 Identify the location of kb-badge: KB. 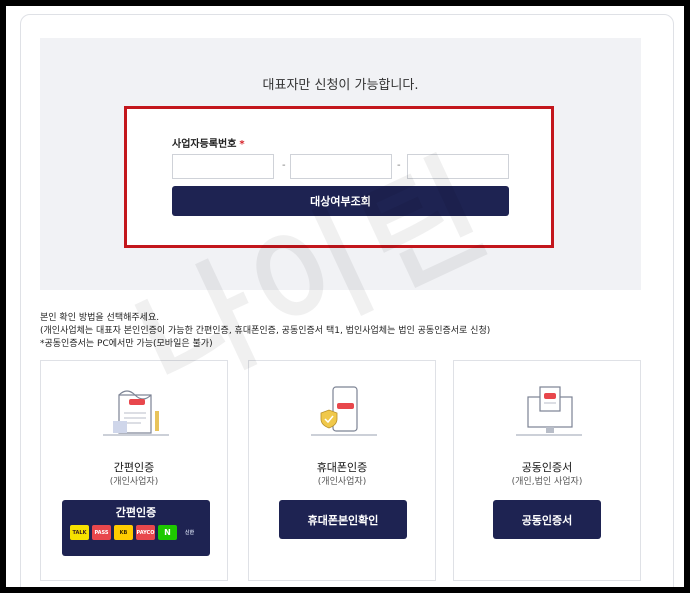
(123, 532).